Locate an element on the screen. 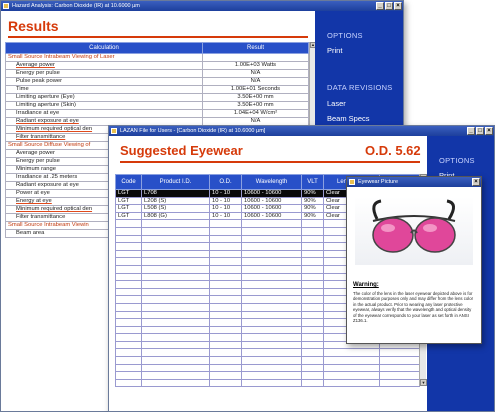 The image size is (495, 412). result-cell: N/A is located at coordinates (255, 81).